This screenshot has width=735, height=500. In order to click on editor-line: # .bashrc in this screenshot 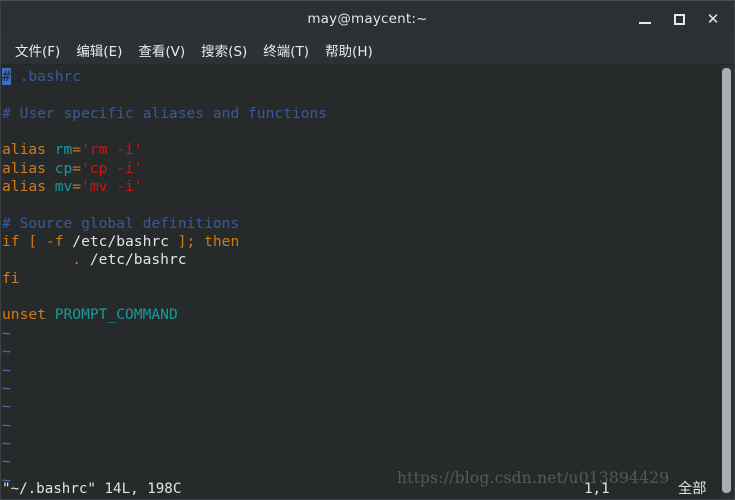, I will do `click(361, 77)`.